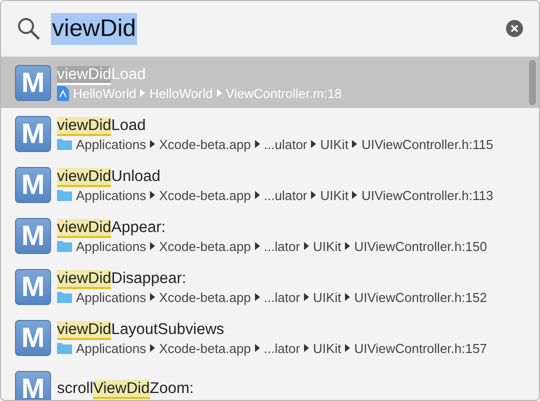 The image size is (540, 401). What do you see at coordinates (270, 286) in the screenshot?
I see `result-row: M viewDidDisappear: Applications Xcode-beta.app ...lator UIKit UIViewController.h:152` at bounding box center [270, 286].